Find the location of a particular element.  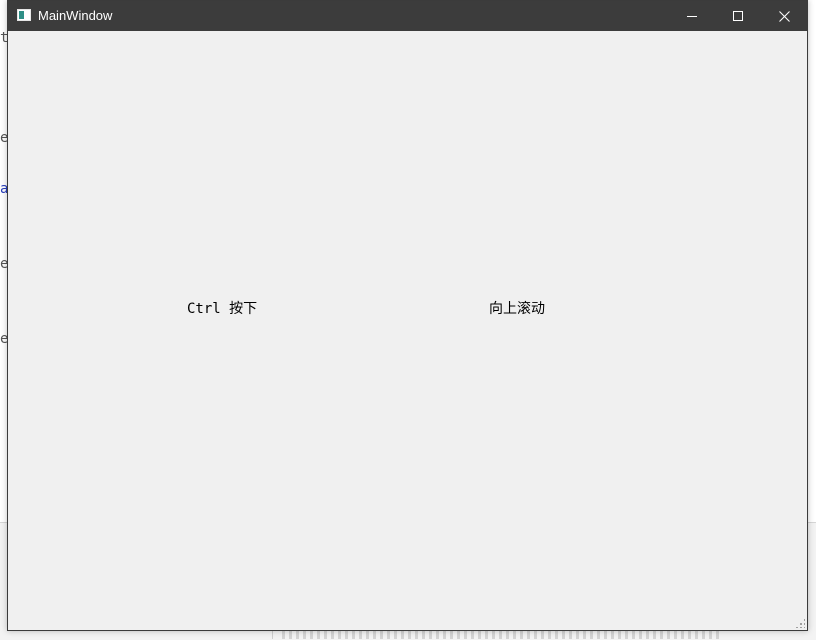

ctrl-status-label: Ctrl 按下 is located at coordinates (222, 309).